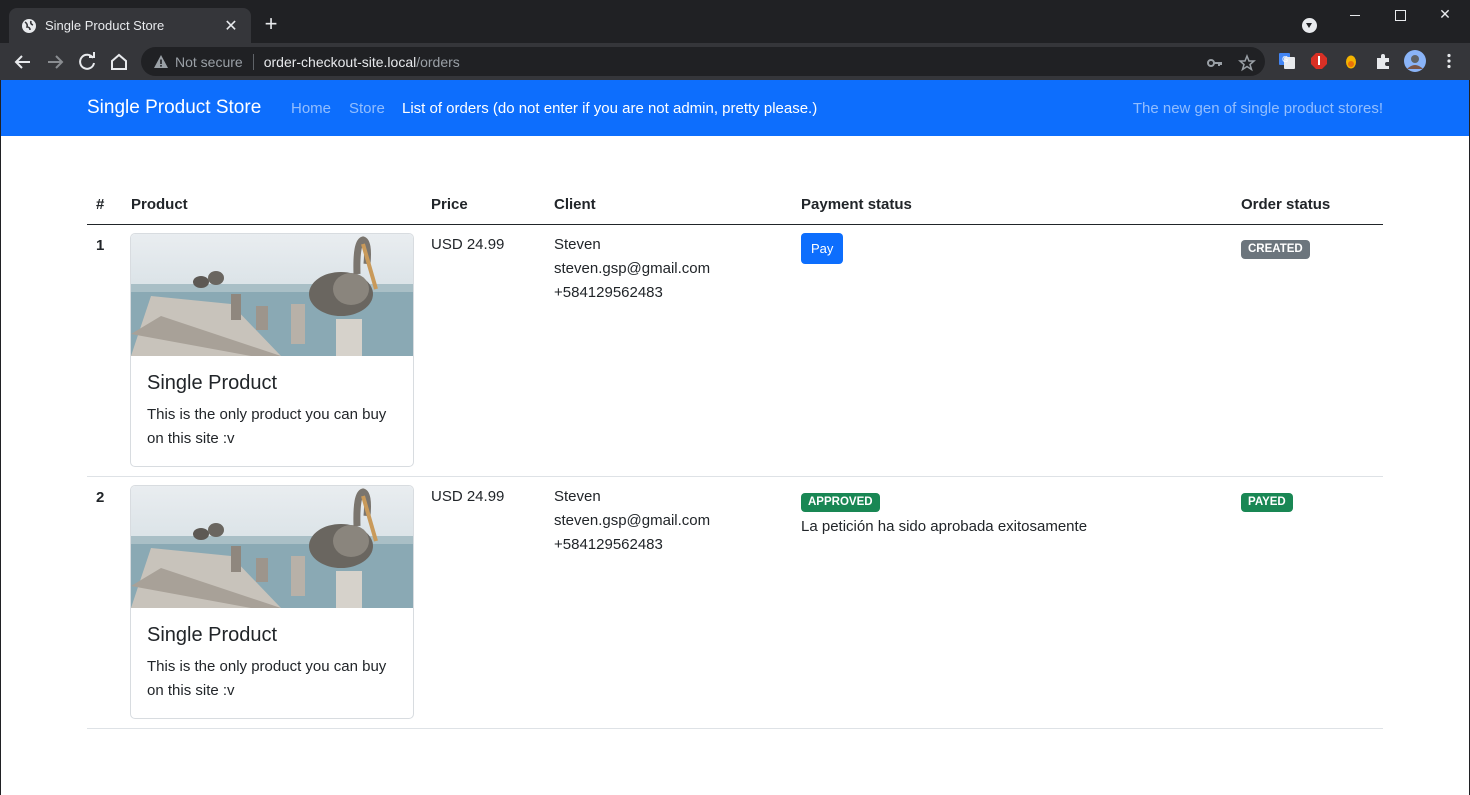 The width and height of the screenshot is (1470, 795). Describe the element at coordinates (340, 61) in the screenshot. I see `url-host: order-checkout-site.local` at that location.